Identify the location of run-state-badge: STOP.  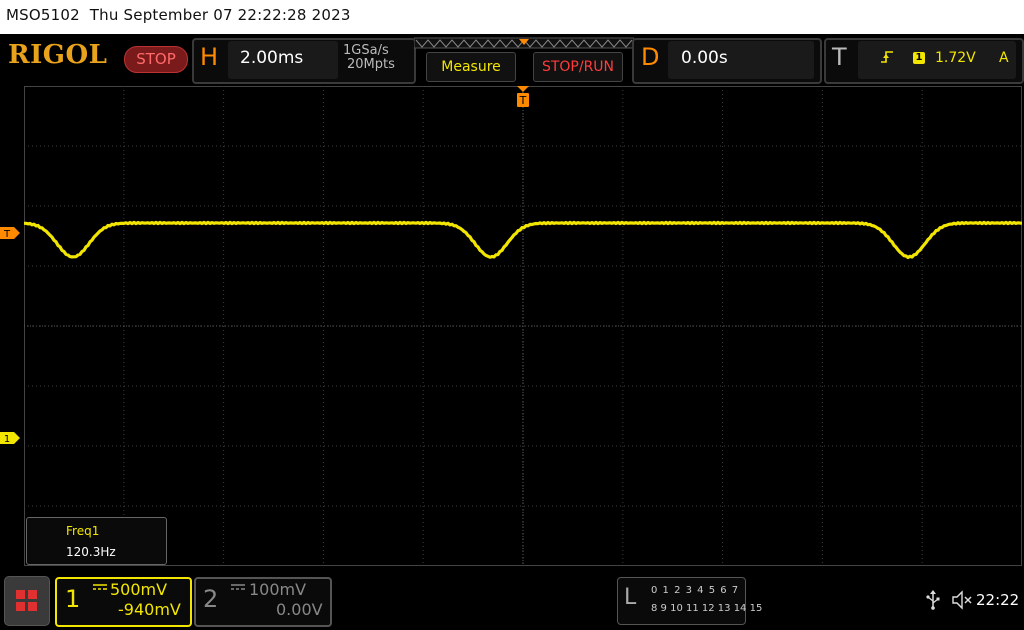
(156, 59).